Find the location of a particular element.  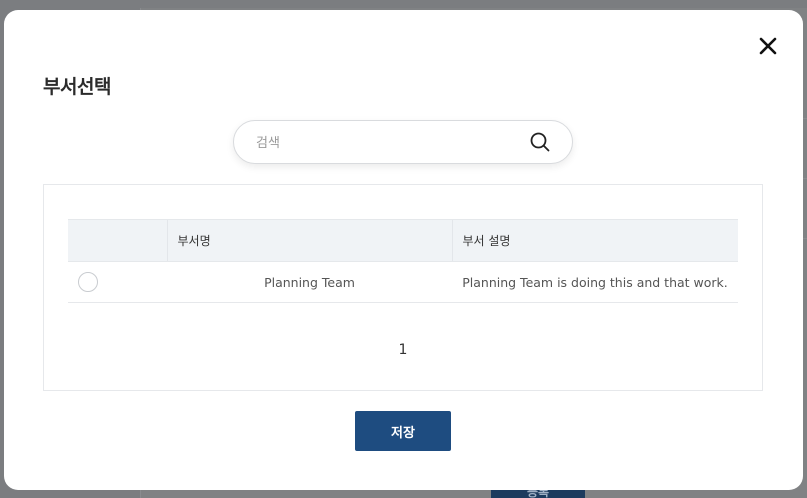

radio-icon is located at coordinates (88, 282).